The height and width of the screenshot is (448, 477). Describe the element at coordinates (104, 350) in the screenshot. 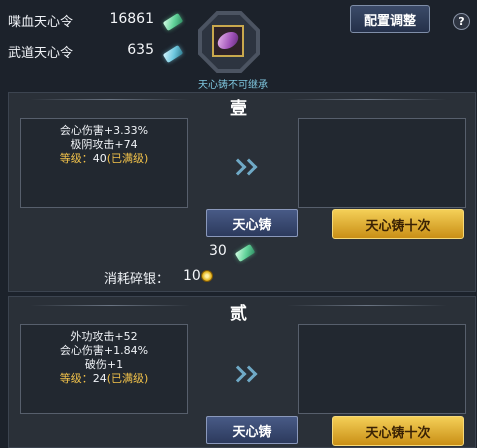

I see `stat-line: 会心伤害+1.84%` at that location.